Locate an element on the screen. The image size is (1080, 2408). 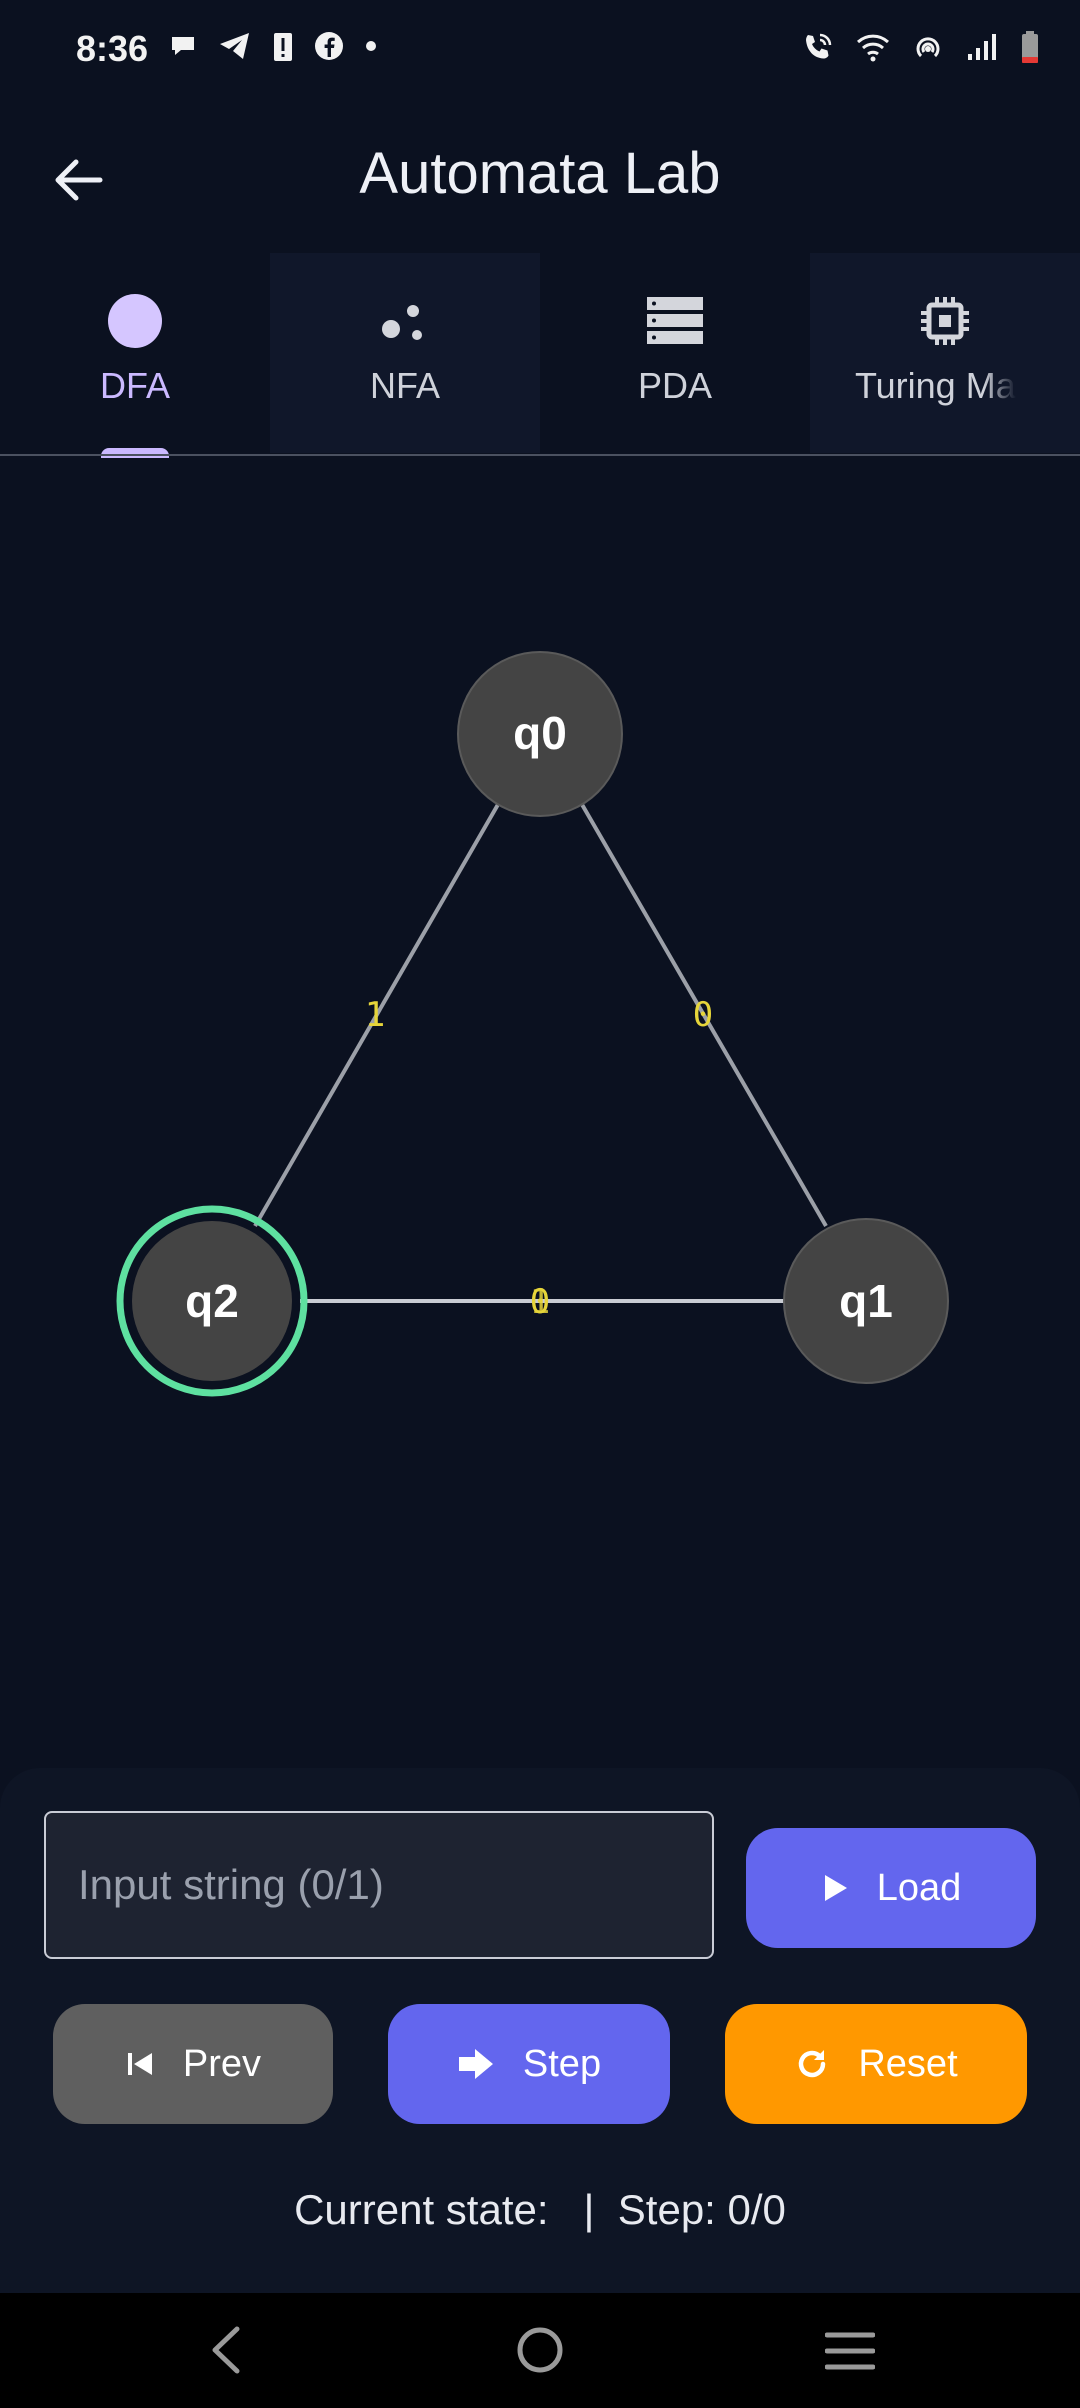
nav-back-icon is located at coordinates (225, 2350).